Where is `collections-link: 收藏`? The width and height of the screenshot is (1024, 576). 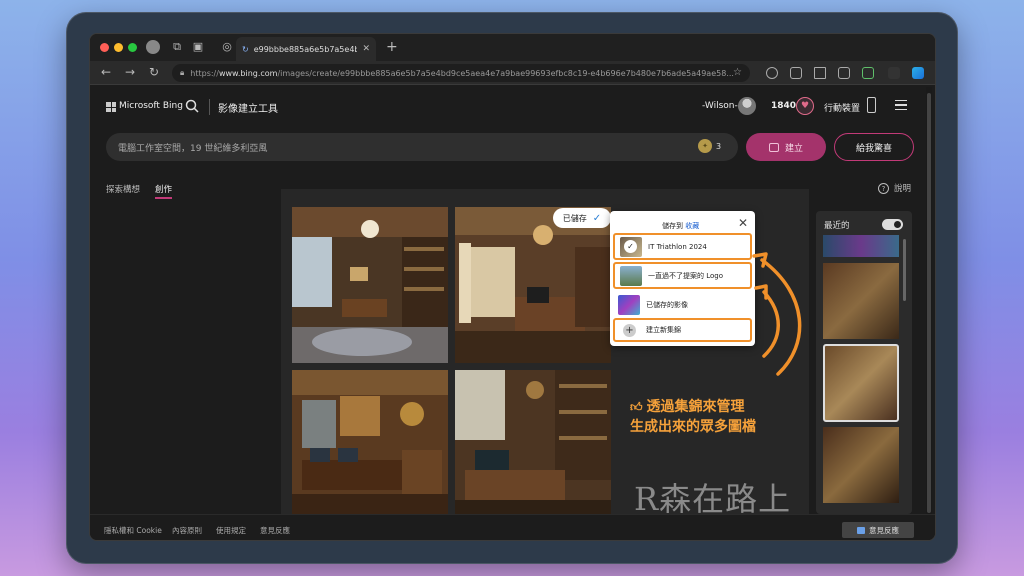 collections-link: 收藏 is located at coordinates (692, 226).